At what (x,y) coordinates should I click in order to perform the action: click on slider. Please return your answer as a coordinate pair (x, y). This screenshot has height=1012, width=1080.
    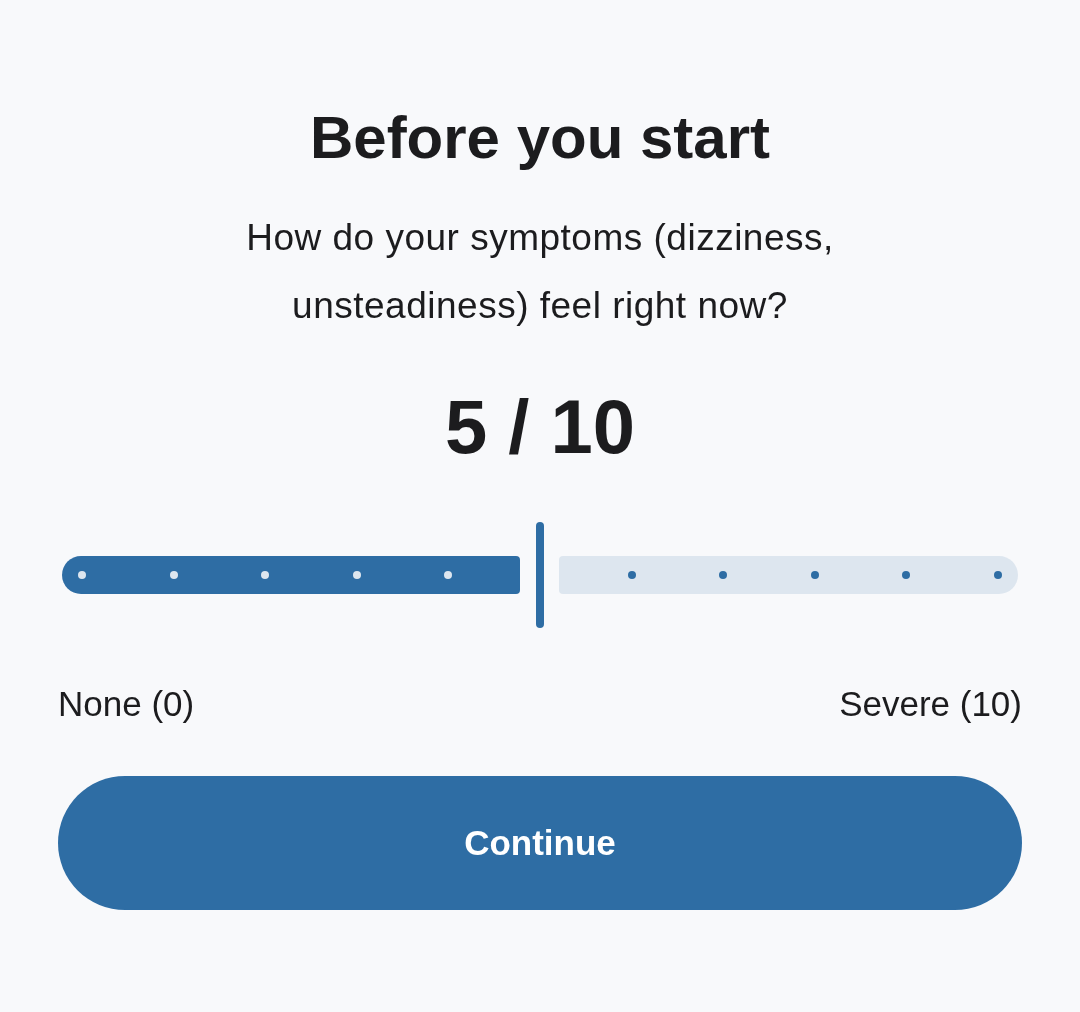
    Looking at the image, I should click on (540, 575).